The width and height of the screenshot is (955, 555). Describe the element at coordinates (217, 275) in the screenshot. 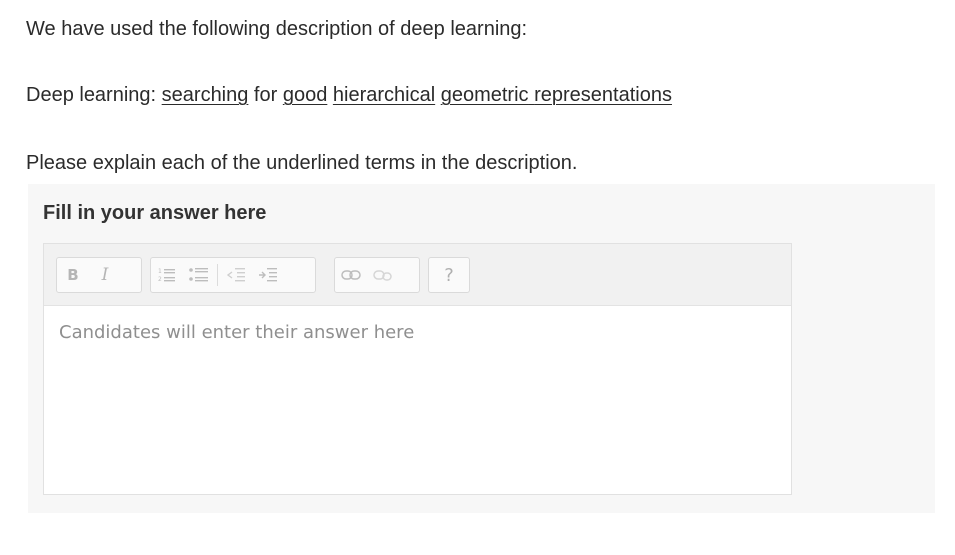

I see `toolbar-divider` at that location.